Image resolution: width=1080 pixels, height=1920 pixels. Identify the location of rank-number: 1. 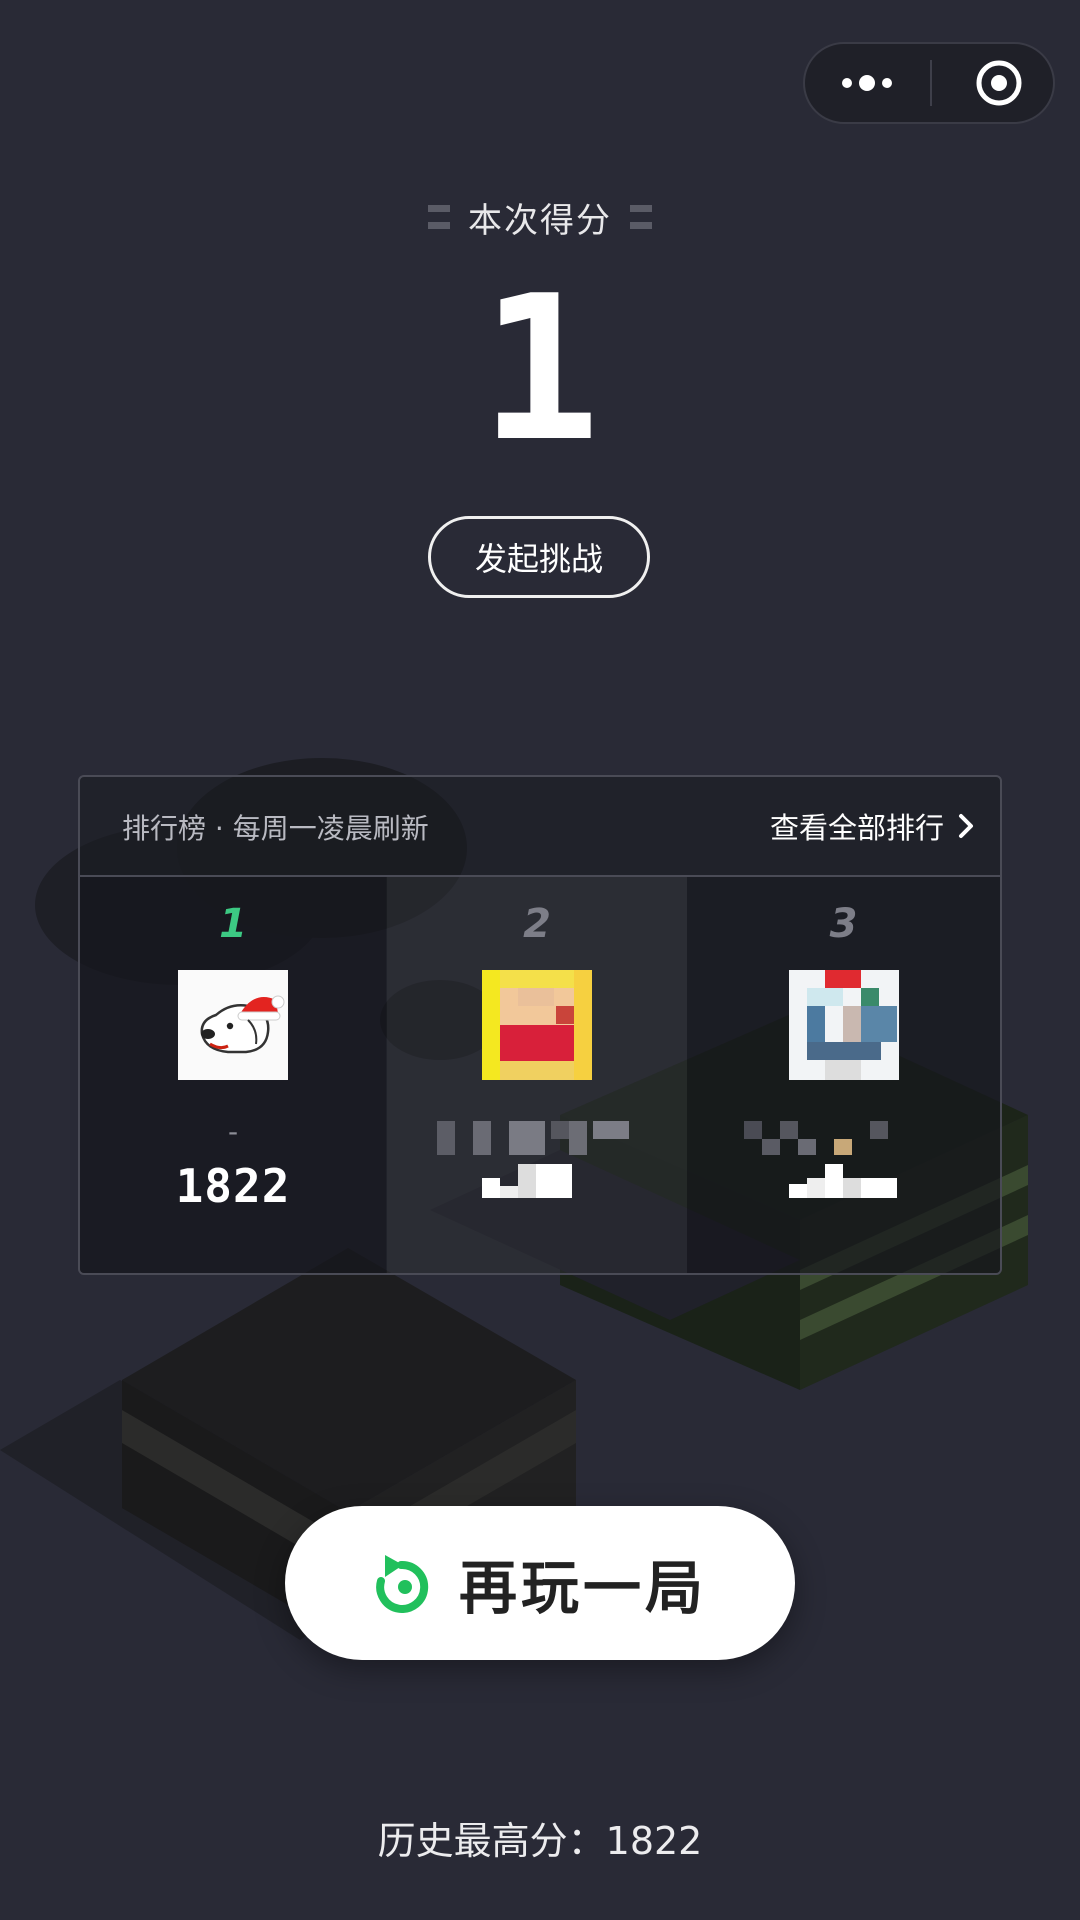
(233, 924).